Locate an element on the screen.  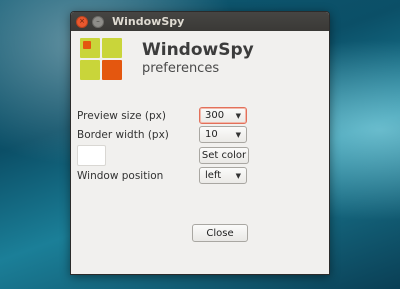
app-name: WindowSpy is located at coordinates (198, 50).